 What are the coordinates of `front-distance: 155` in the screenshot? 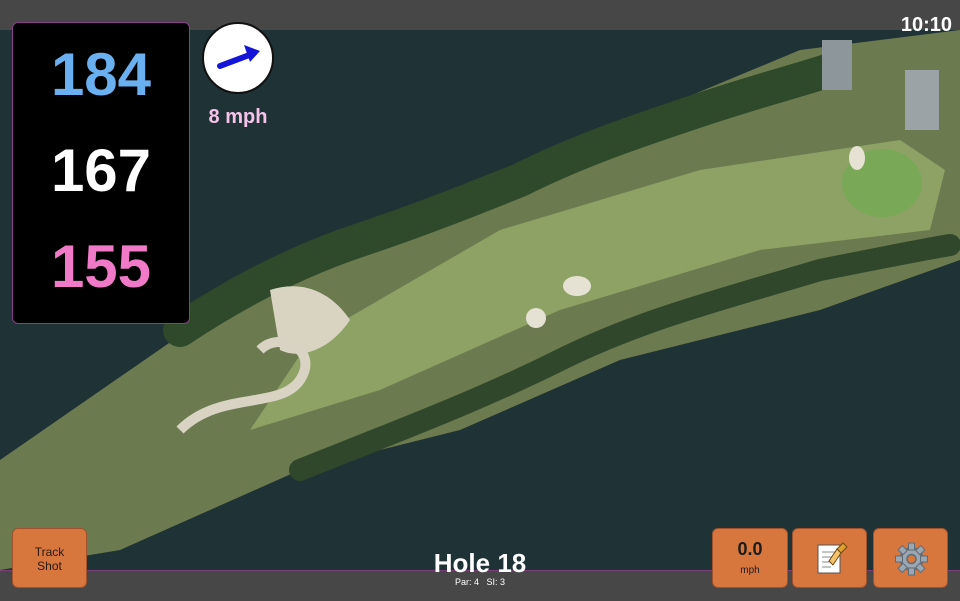 It's located at (101, 266).